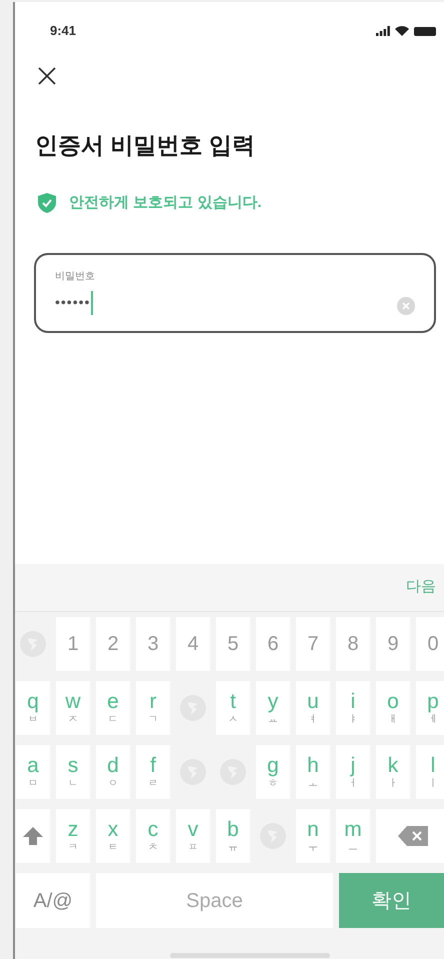  Describe the element at coordinates (233, 644) in the screenshot. I see `number-key: 5` at that location.